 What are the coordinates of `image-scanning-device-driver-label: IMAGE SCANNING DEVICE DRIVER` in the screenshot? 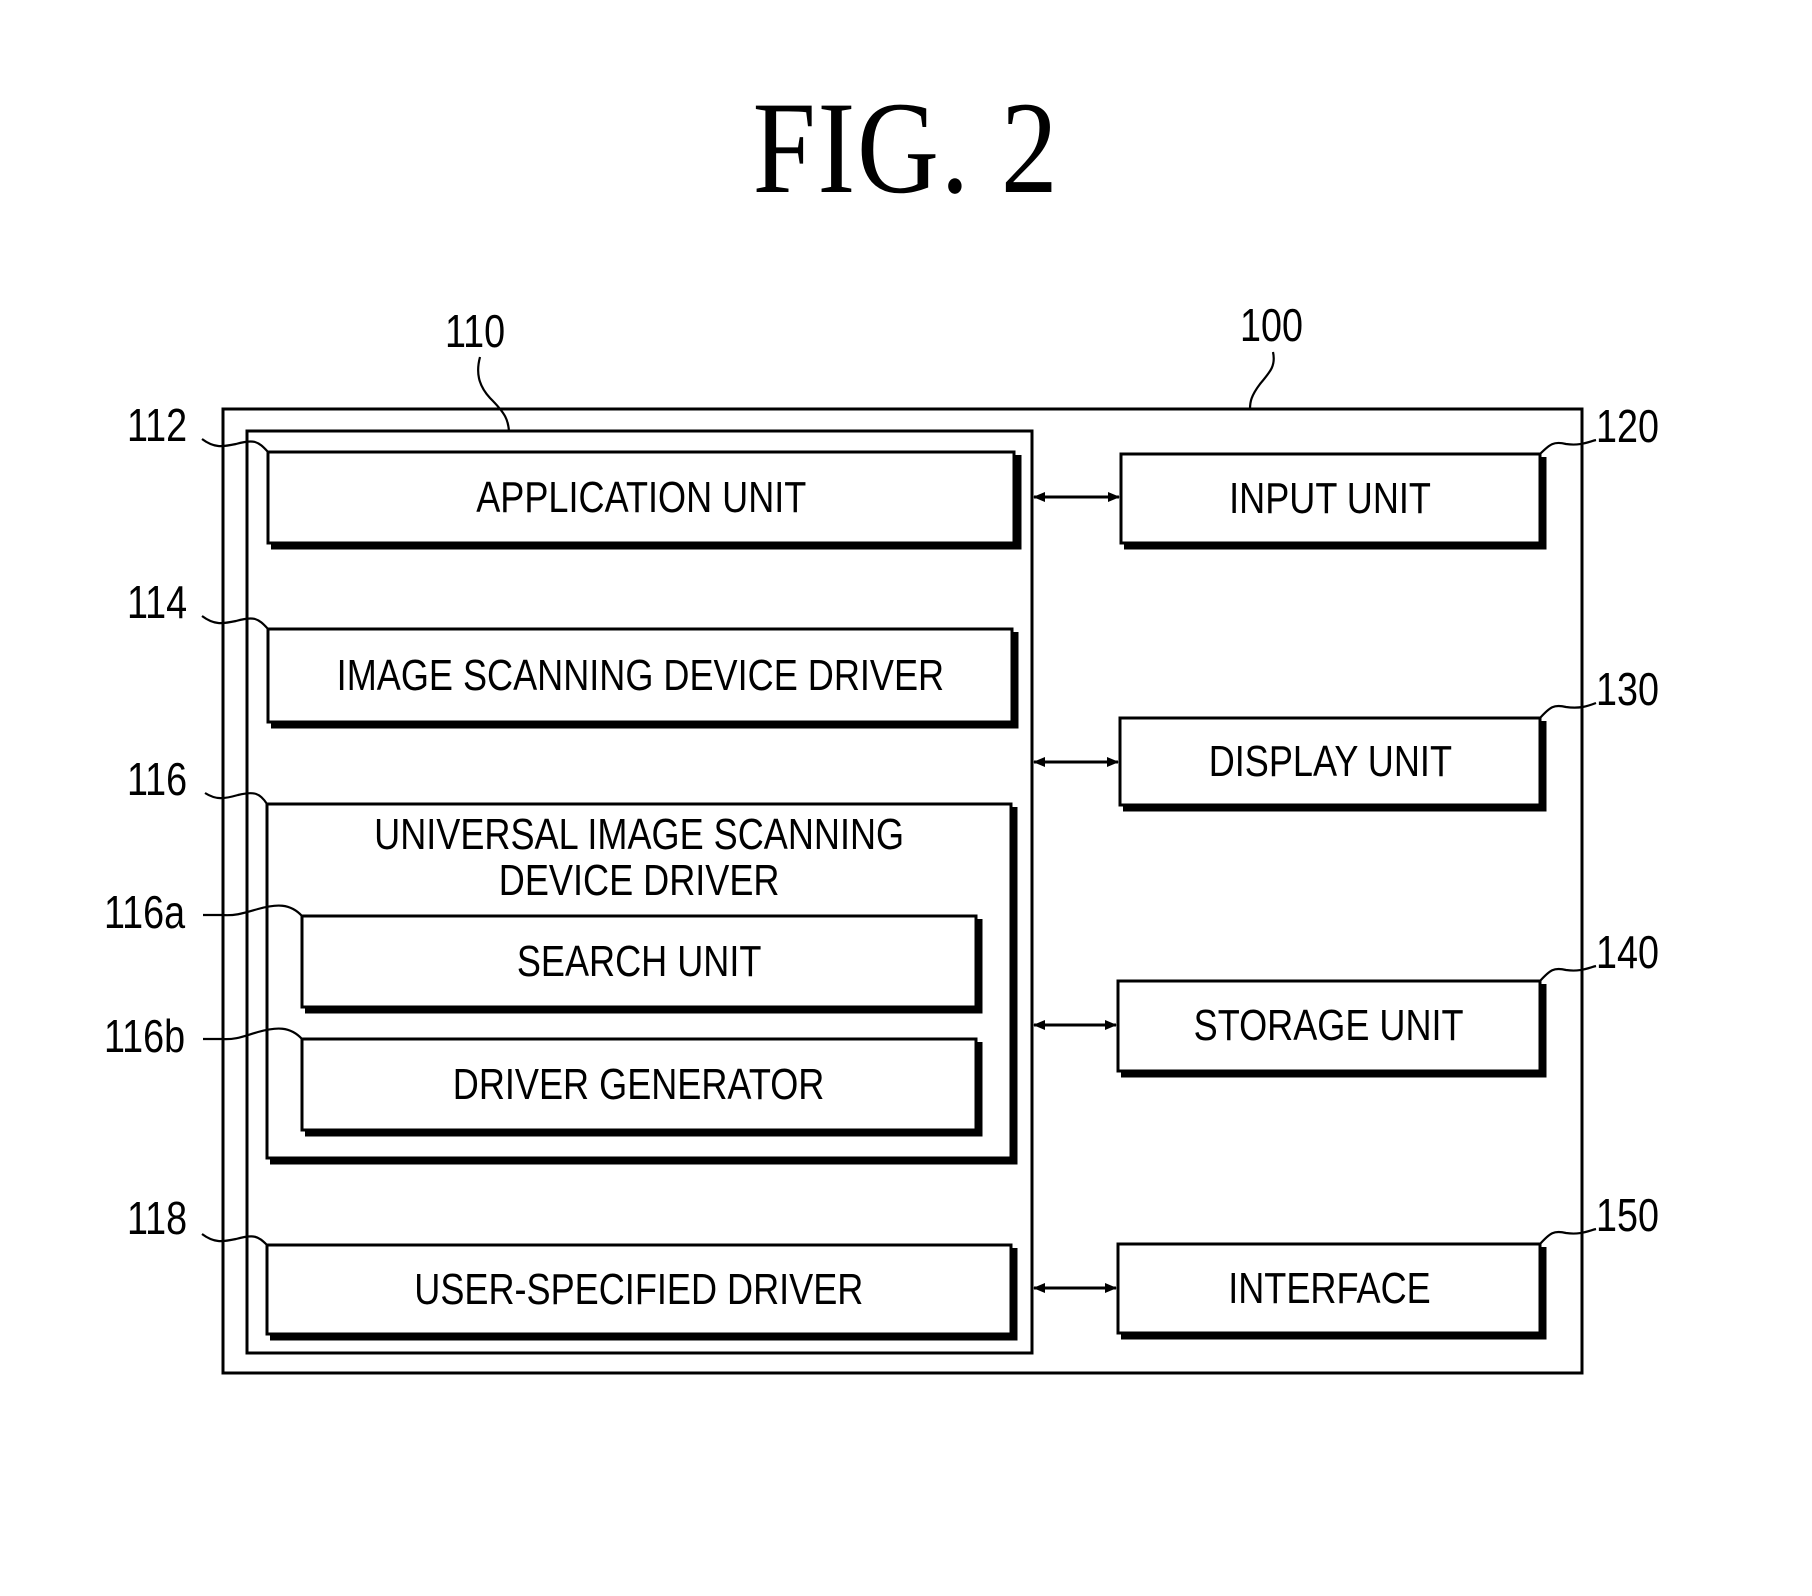 It's located at (640, 675).